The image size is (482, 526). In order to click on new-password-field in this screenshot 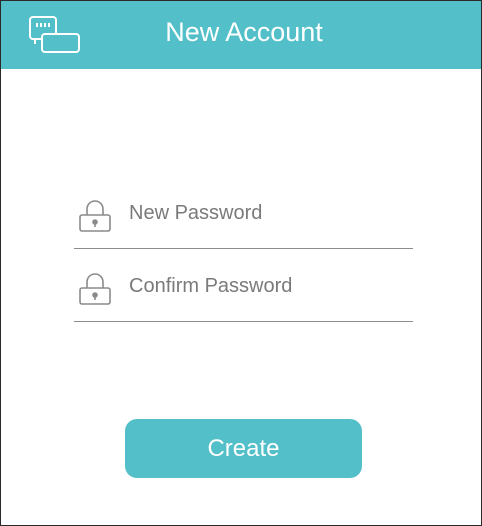, I will do `click(243, 222)`.